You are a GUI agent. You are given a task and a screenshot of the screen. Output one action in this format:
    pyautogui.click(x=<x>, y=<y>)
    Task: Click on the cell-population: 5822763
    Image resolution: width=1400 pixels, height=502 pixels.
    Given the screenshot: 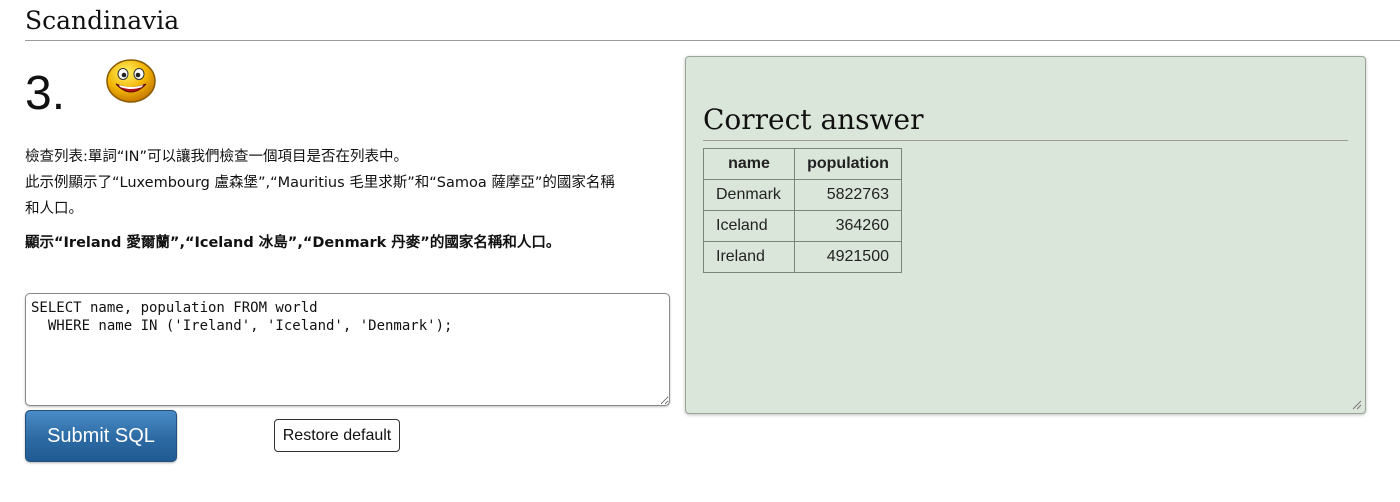 What is the action you would take?
    pyautogui.click(x=848, y=195)
    